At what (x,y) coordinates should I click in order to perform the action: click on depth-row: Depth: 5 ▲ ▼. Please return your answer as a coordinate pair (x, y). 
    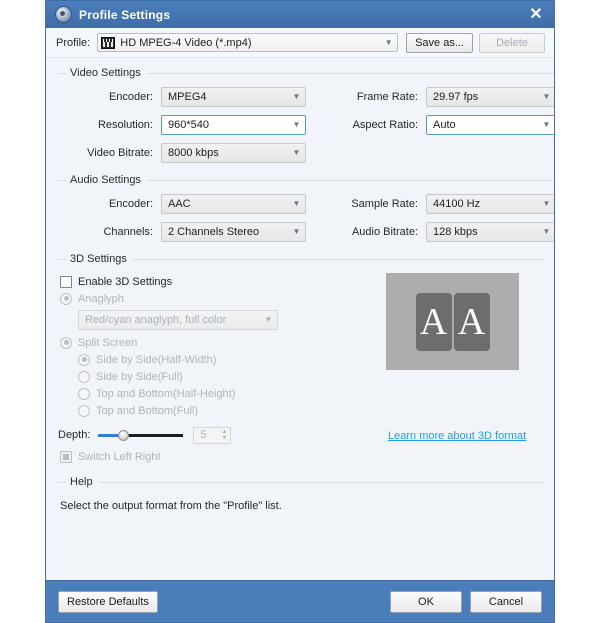
    Looking at the image, I should click on (217, 435).